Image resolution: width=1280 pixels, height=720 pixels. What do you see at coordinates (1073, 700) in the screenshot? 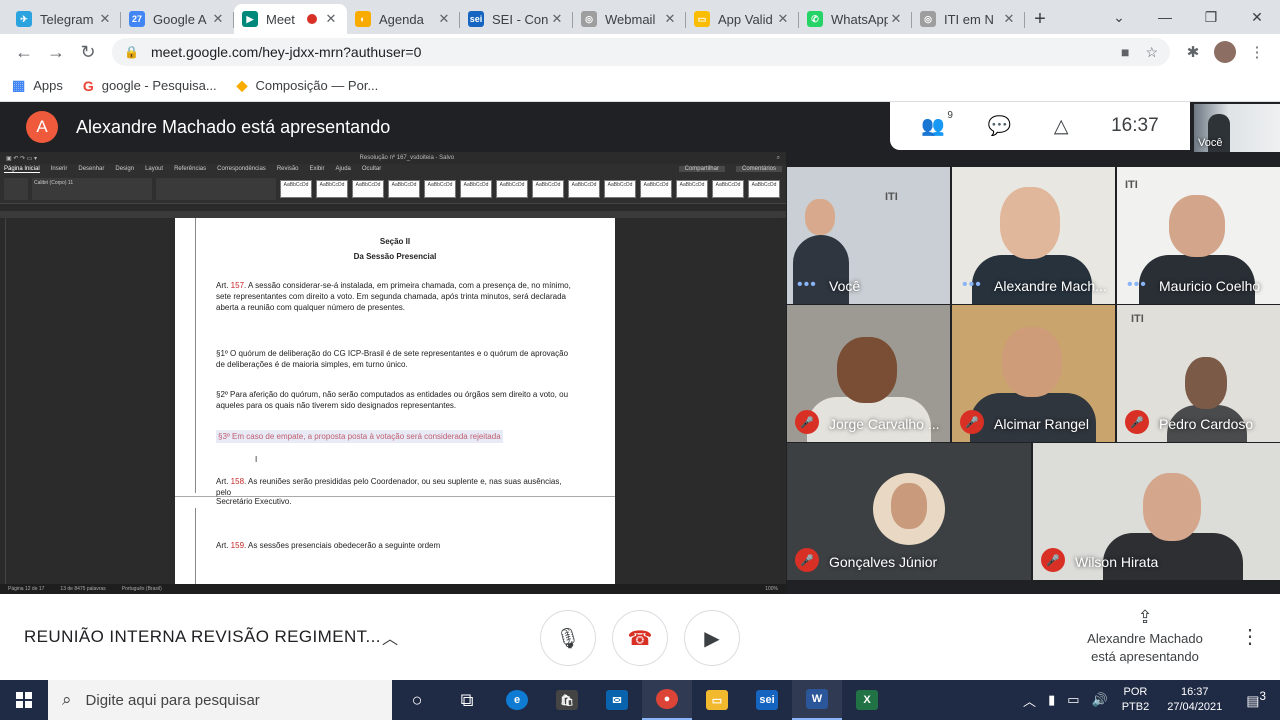
I see `network-icon: ▭` at bounding box center [1073, 700].